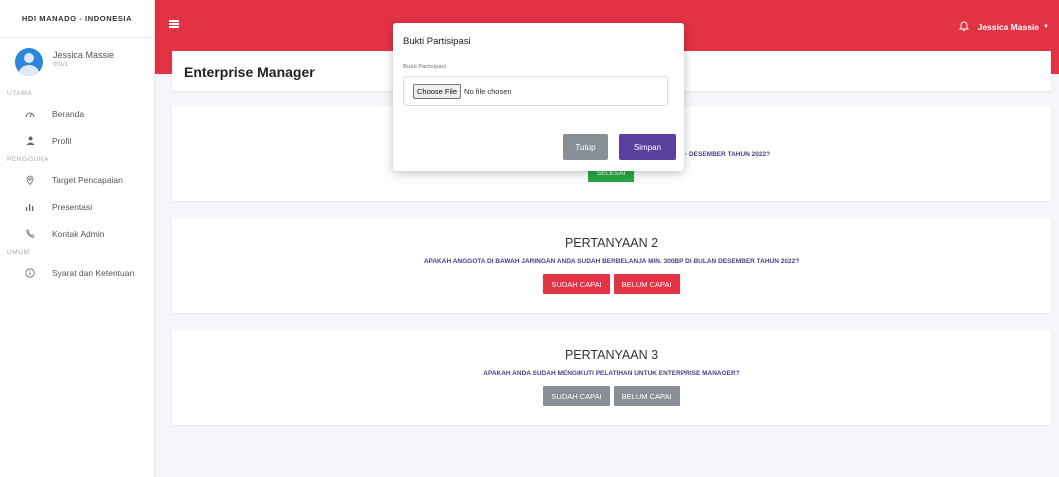 The width and height of the screenshot is (1059, 477). I want to click on nav-header-utama: UTAMA, so click(20, 93).